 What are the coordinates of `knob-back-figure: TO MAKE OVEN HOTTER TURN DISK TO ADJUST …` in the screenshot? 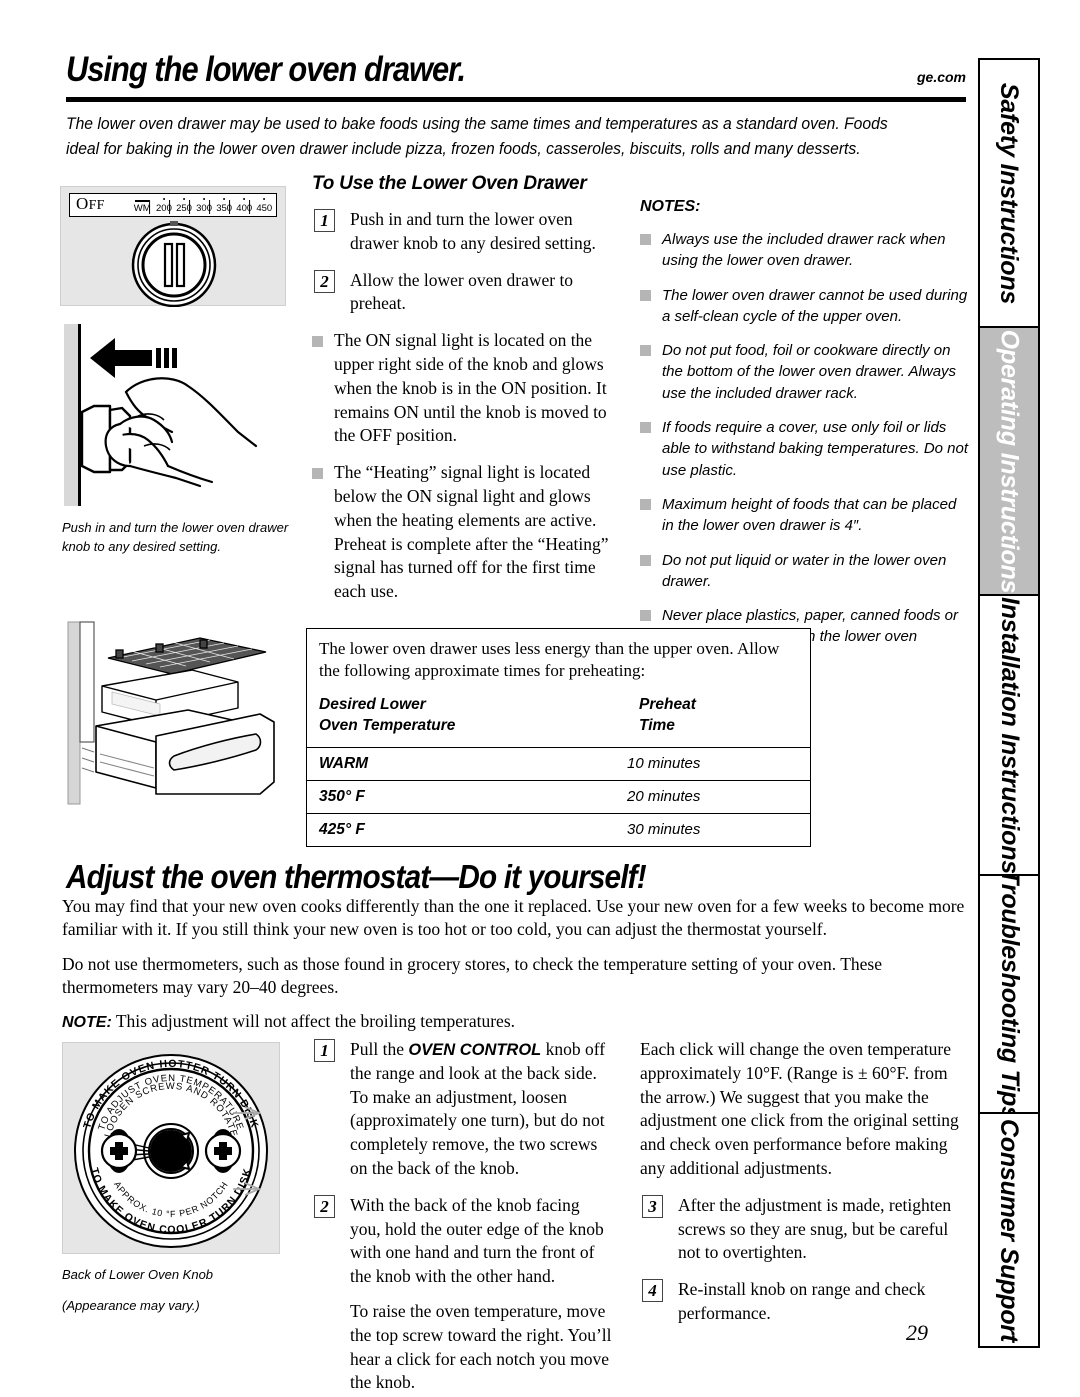 It's located at (171, 1148).